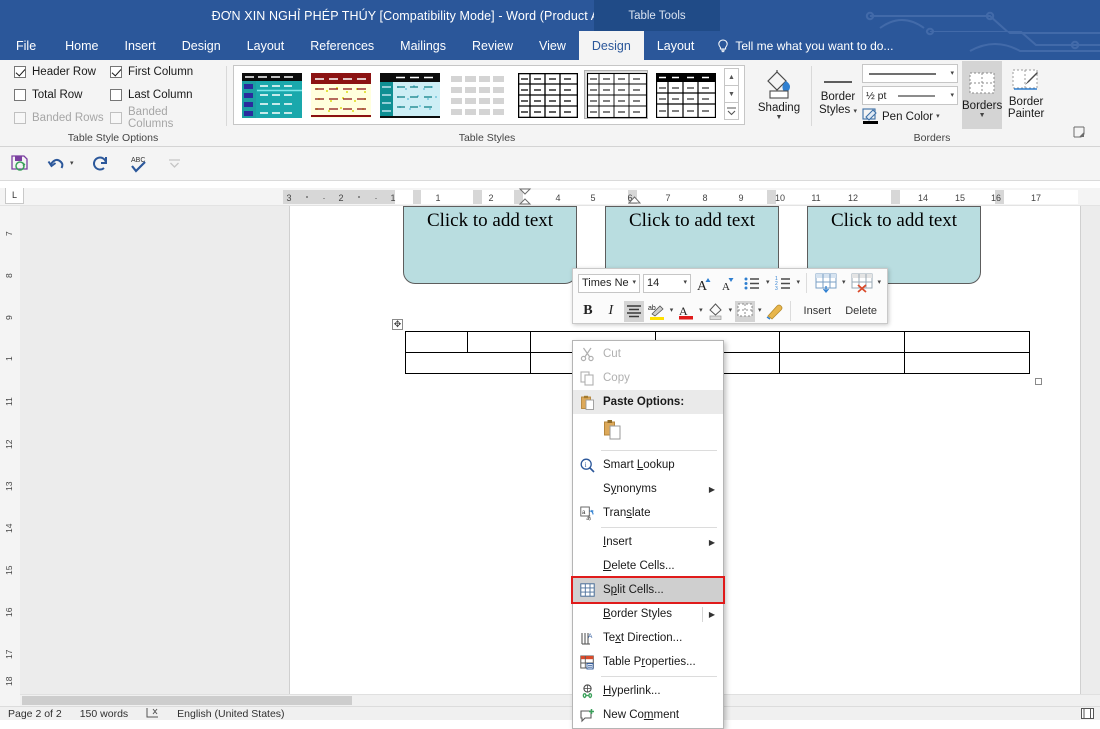  I want to click on tab-review: Review, so click(492, 45).